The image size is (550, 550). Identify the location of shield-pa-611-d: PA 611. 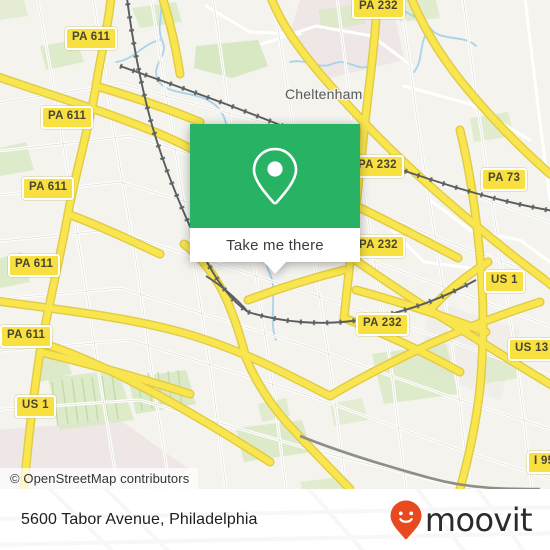
(34, 265).